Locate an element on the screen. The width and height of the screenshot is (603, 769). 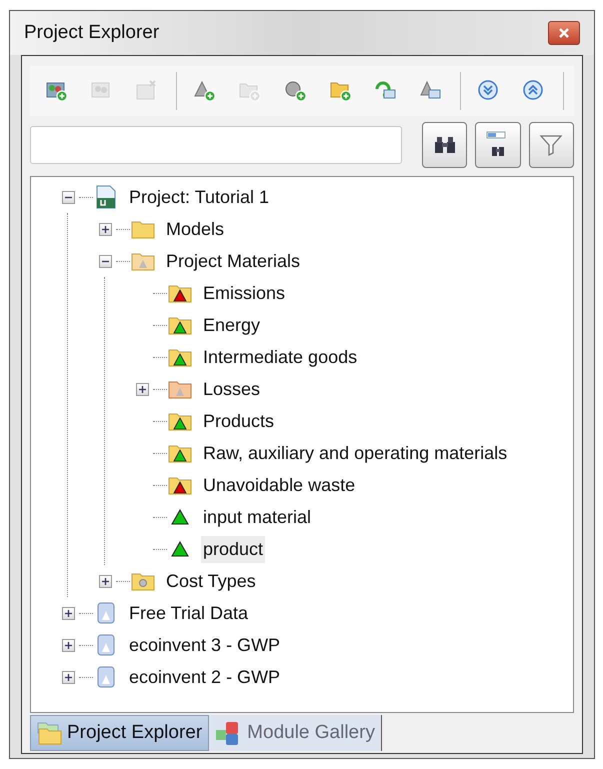
tree-item: Free Trial Data is located at coordinates (188, 613).